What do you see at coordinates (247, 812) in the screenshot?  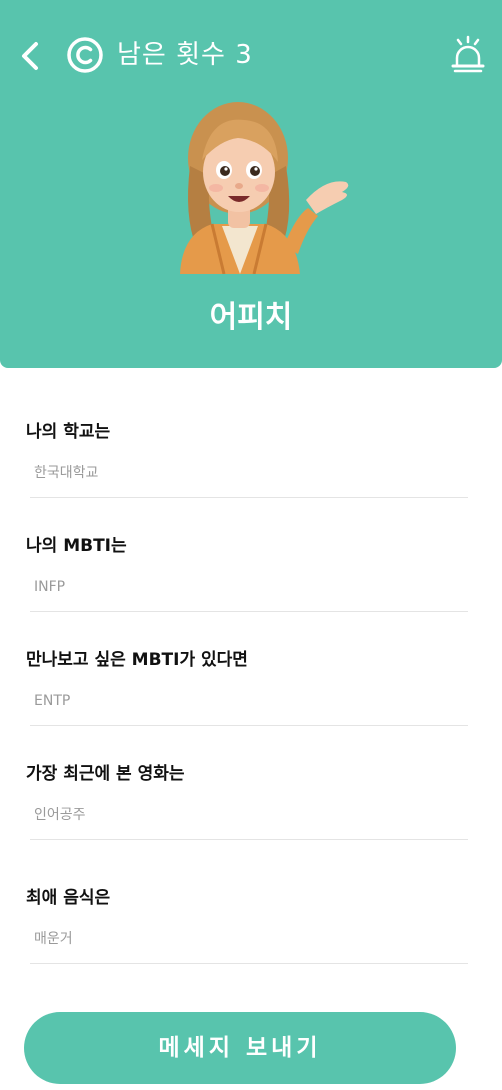 I see `recent-movie-field: 가장 최근에 본 영화는 인어공주` at bounding box center [247, 812].